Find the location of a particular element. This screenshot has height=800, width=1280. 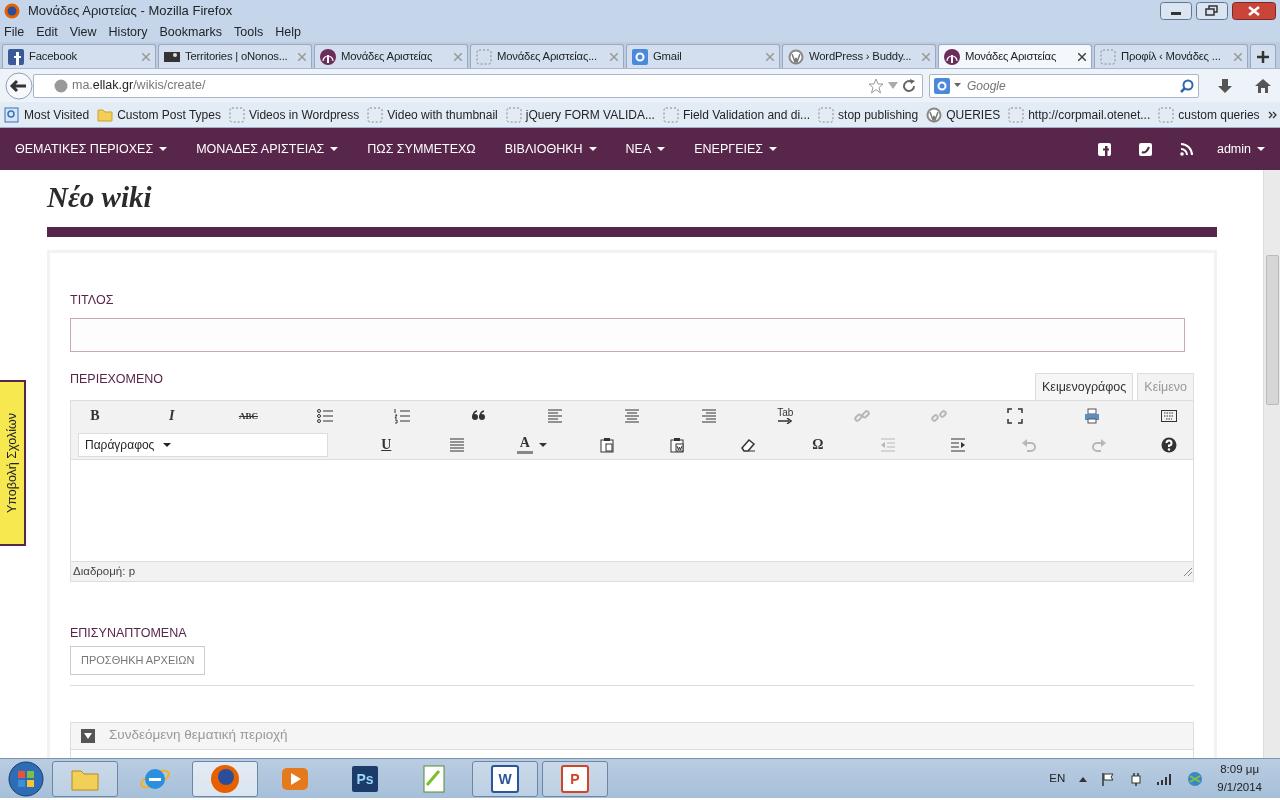

feedback-tab: Υποβολή Σχολίων is located at coordinates (13, 463).